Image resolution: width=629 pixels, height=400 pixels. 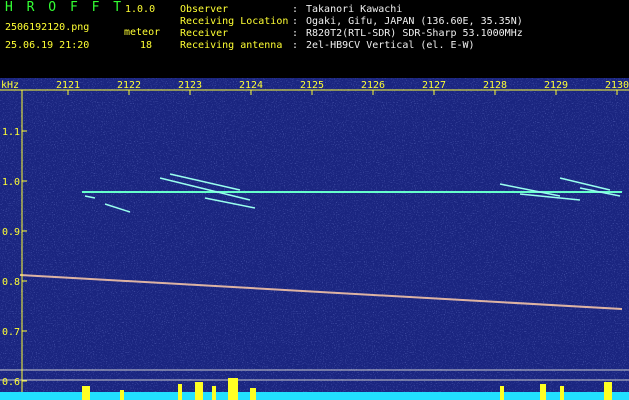 What do you see at coordinates (373, 85) in the screenshot?
I see `time-tick-label: 2126` at bounding box center [373, 85].